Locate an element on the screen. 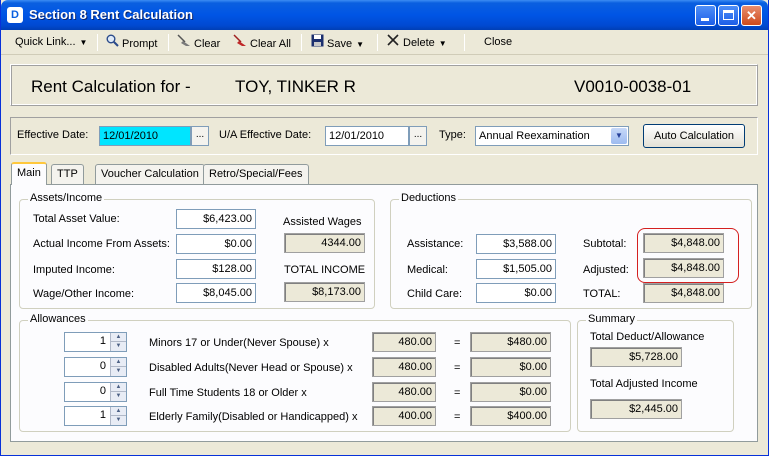 This screenshot has width=769, height=456. floppy-disk-icon is located at coordinates (317, 43).